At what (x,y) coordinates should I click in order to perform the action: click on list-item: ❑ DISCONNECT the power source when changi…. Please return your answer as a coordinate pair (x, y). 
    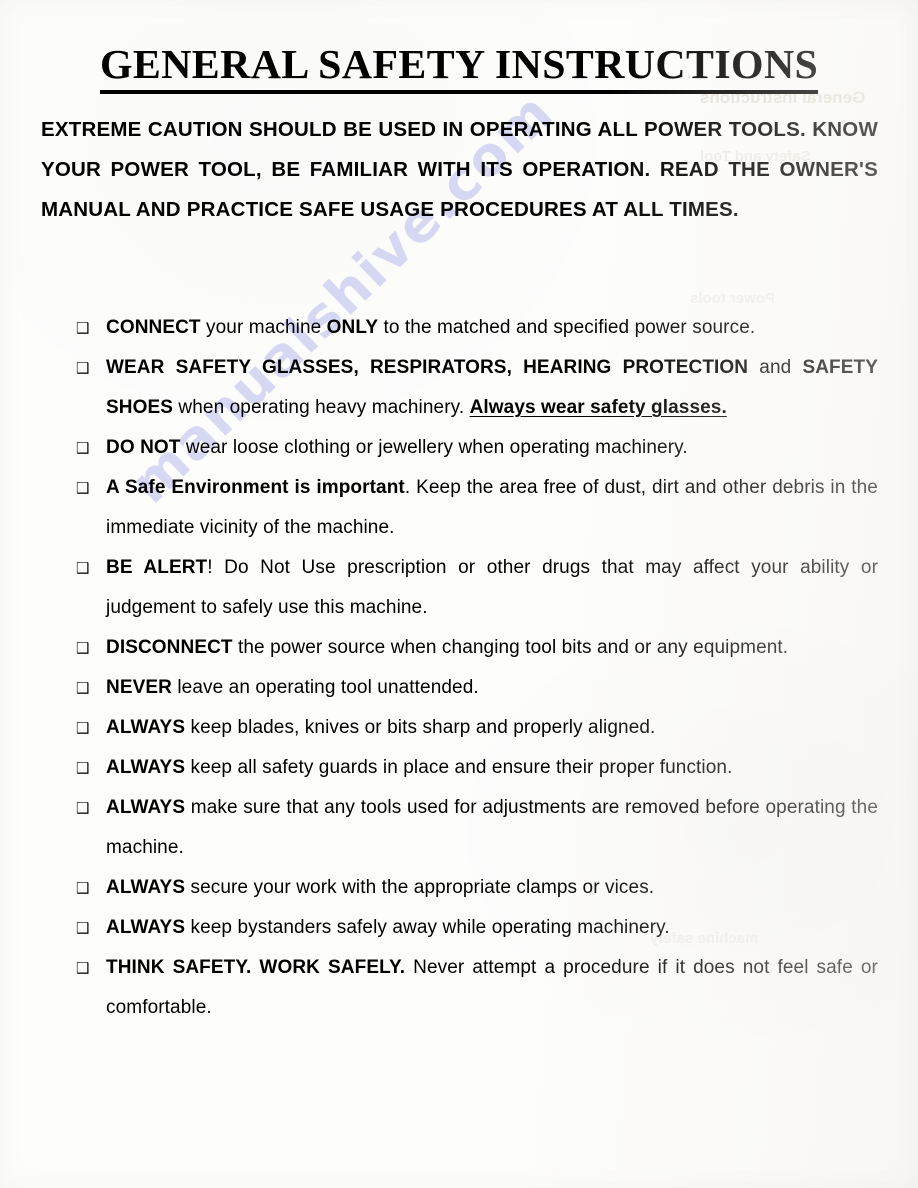
    Looking at the image, I should click on (474, 648).